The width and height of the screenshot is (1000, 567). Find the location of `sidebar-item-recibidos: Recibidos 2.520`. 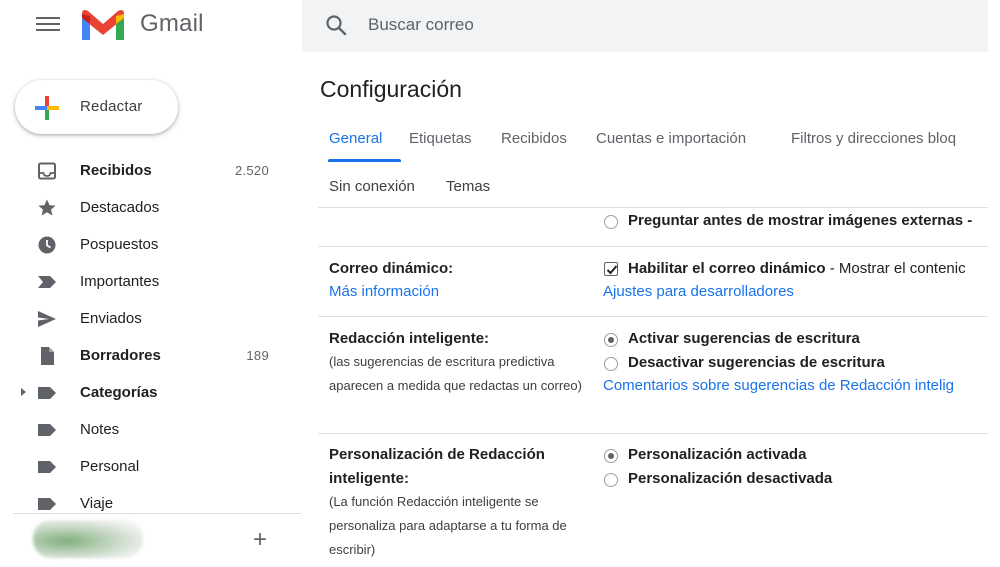

sidebar-item-recibidos: Recibidos 2.520 is located at coordinates (157, 170).